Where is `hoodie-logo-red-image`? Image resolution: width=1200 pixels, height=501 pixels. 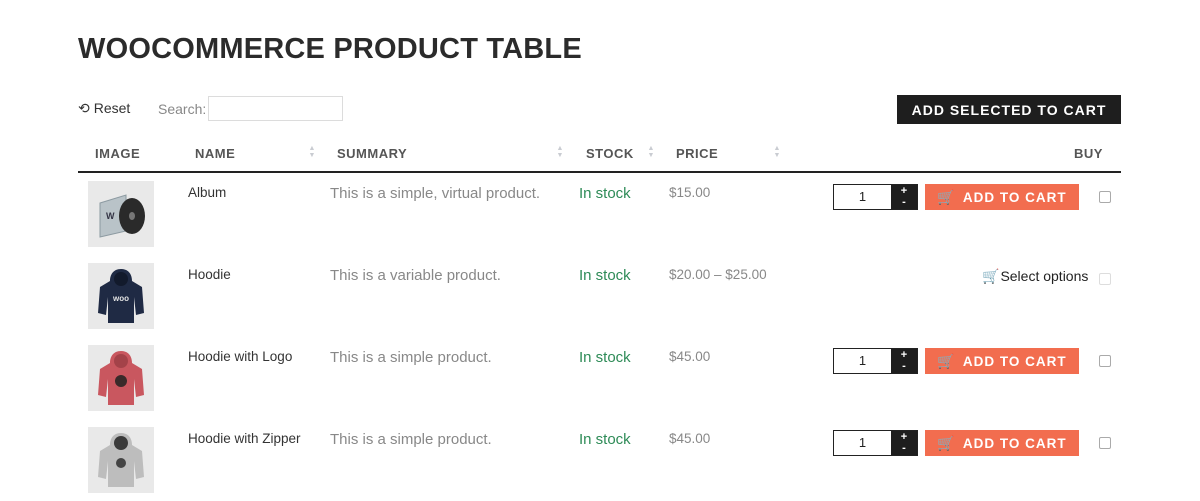 hoodie-logo-red-image is located at coordinates (121, 378).